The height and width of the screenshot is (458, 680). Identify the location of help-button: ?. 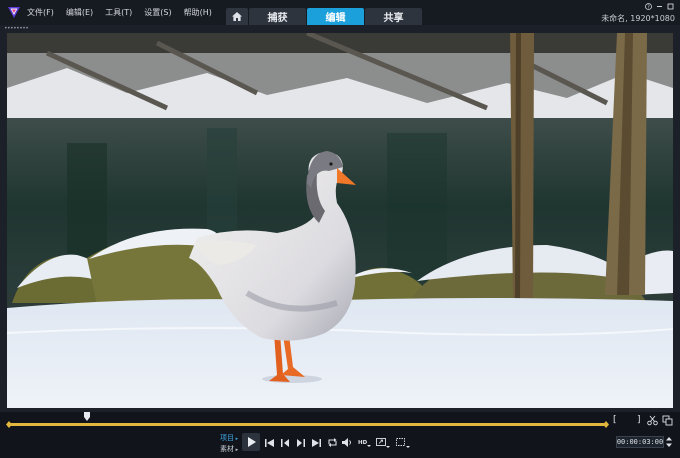
(648, 6).